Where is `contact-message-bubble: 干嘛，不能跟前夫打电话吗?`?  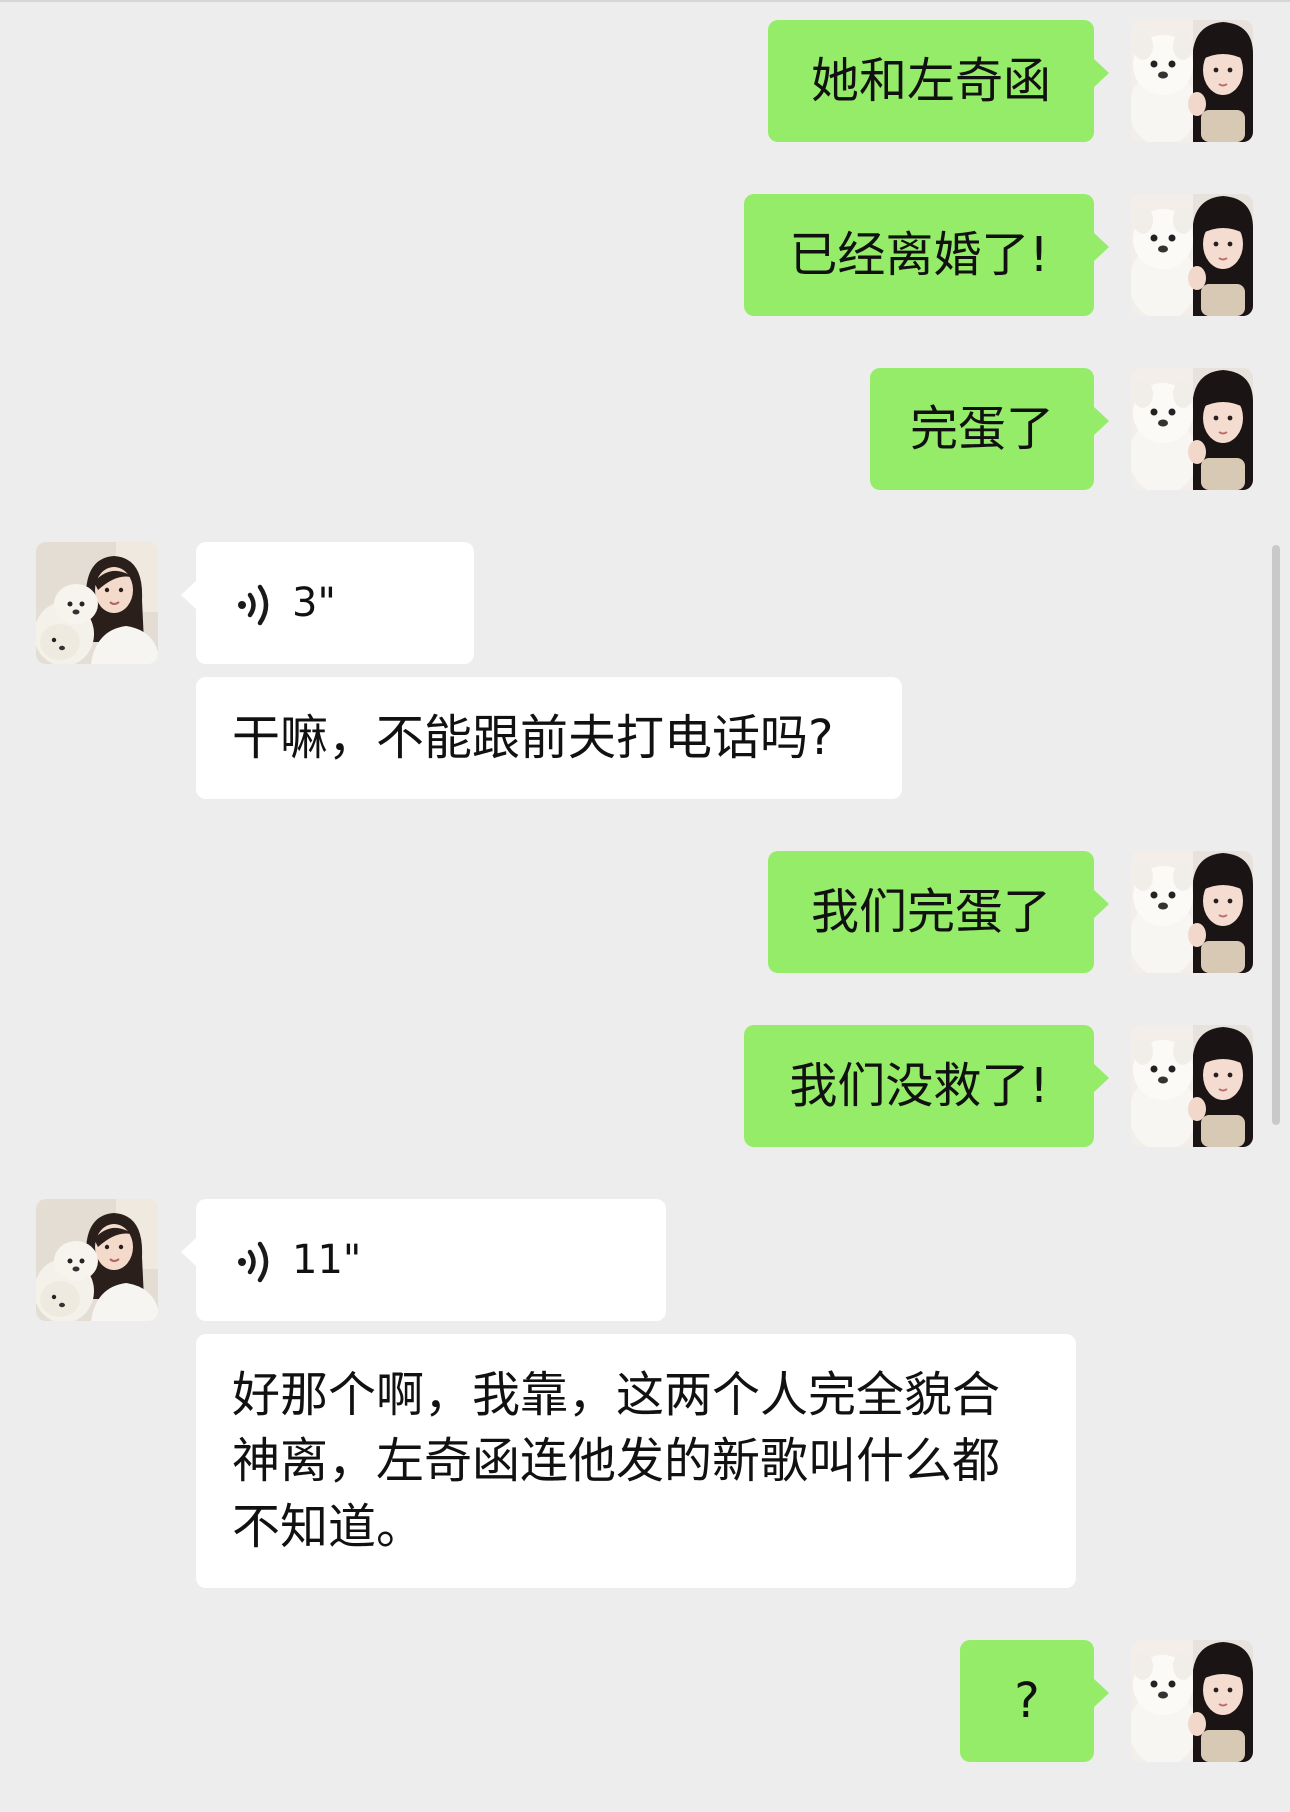
contact-message-bubble: 干嘛，不能跟前夫打电话吗? is located at coordinates (549, 738).